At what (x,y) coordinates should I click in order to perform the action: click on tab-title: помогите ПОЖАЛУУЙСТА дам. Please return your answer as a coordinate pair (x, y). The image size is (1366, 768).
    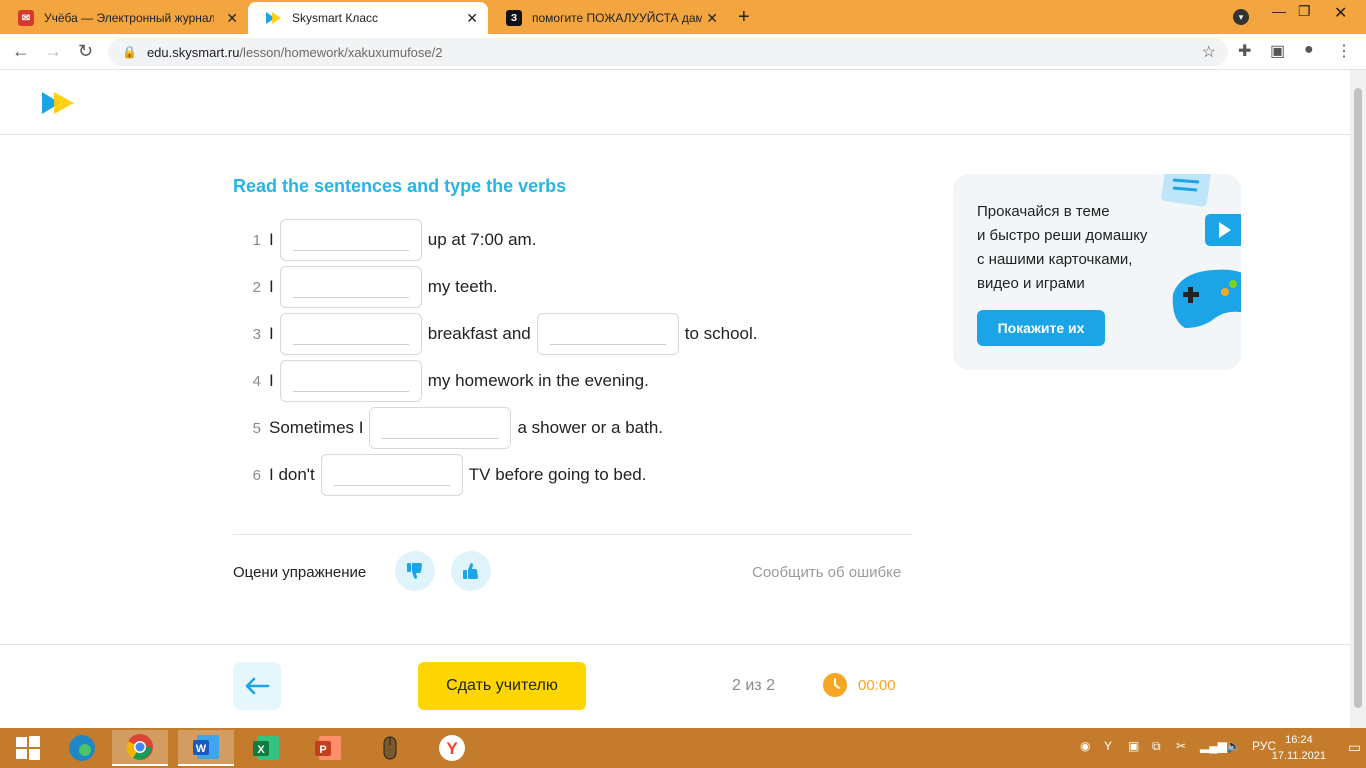
    Looking at the image, I should click on (617, 18).